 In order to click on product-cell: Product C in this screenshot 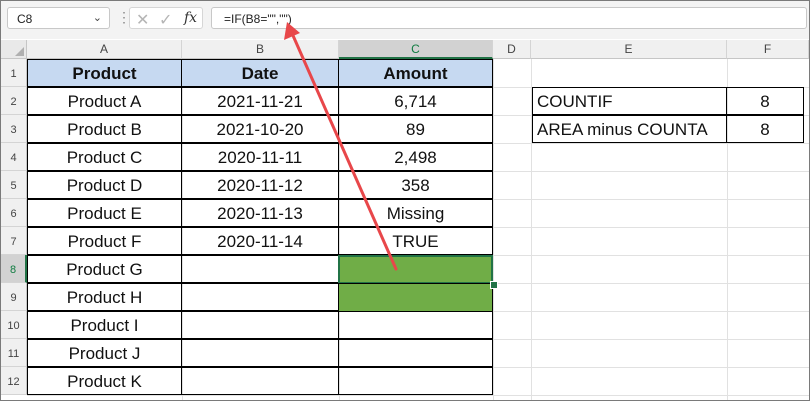, I will do `click(104, 157)`.